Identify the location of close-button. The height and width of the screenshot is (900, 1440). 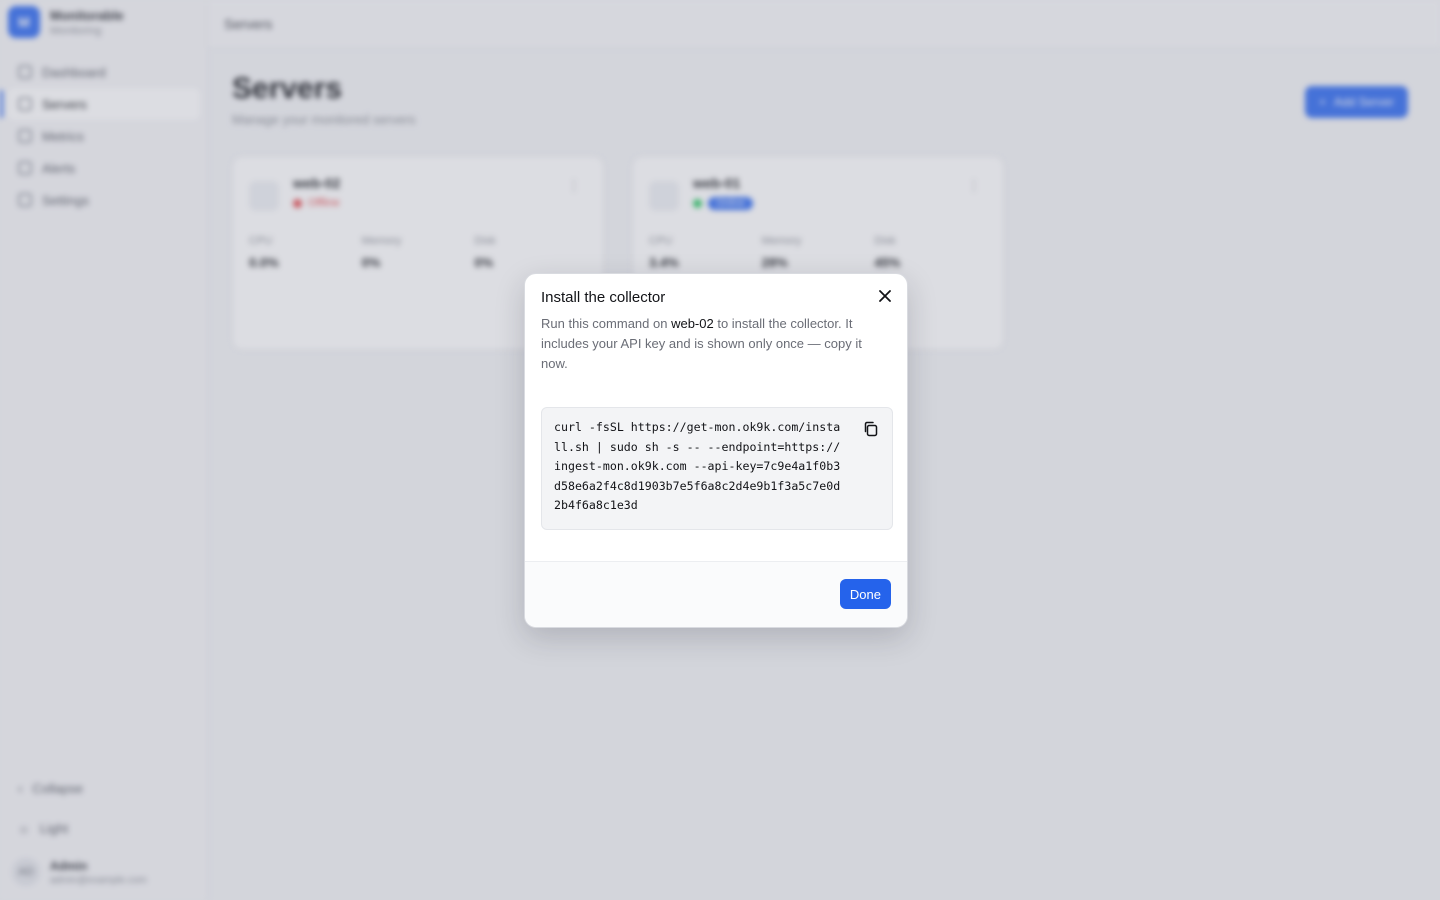
(885, 296).